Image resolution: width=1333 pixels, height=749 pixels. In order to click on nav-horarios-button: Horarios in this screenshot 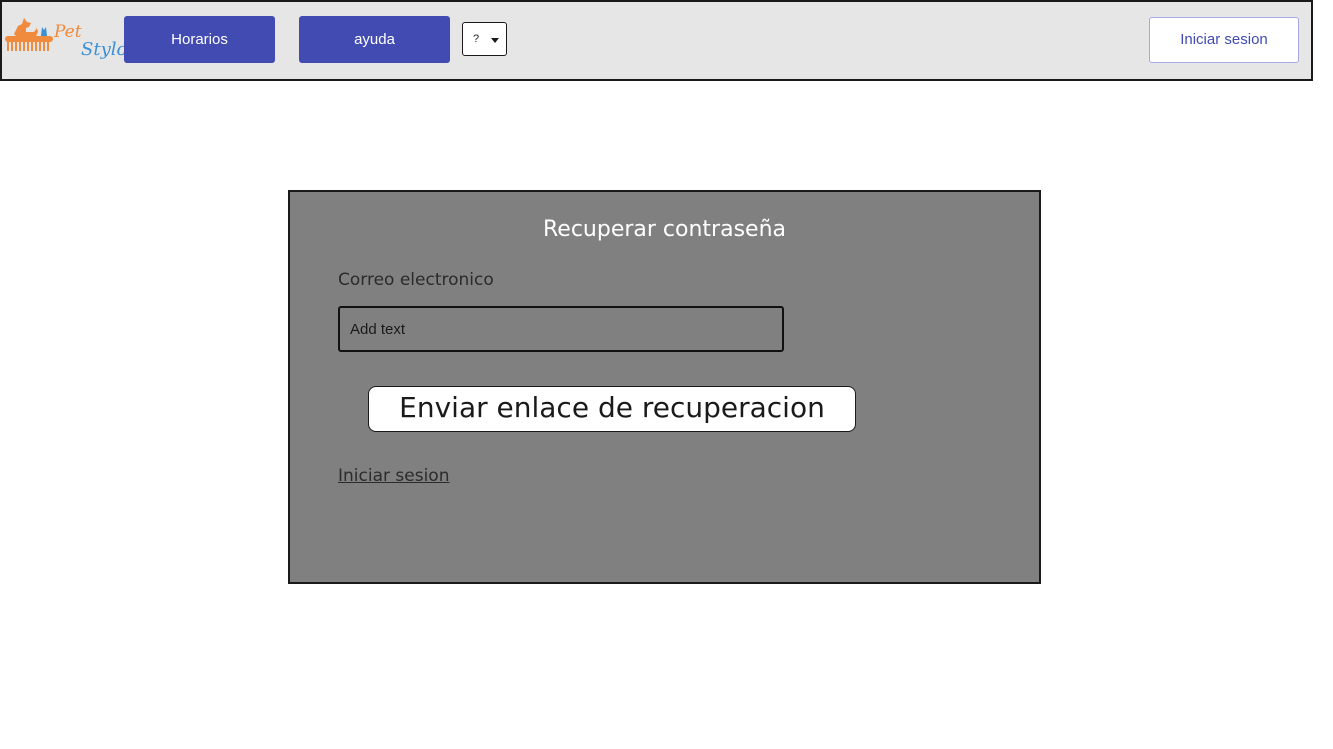, I will do `click(199, 39)`.